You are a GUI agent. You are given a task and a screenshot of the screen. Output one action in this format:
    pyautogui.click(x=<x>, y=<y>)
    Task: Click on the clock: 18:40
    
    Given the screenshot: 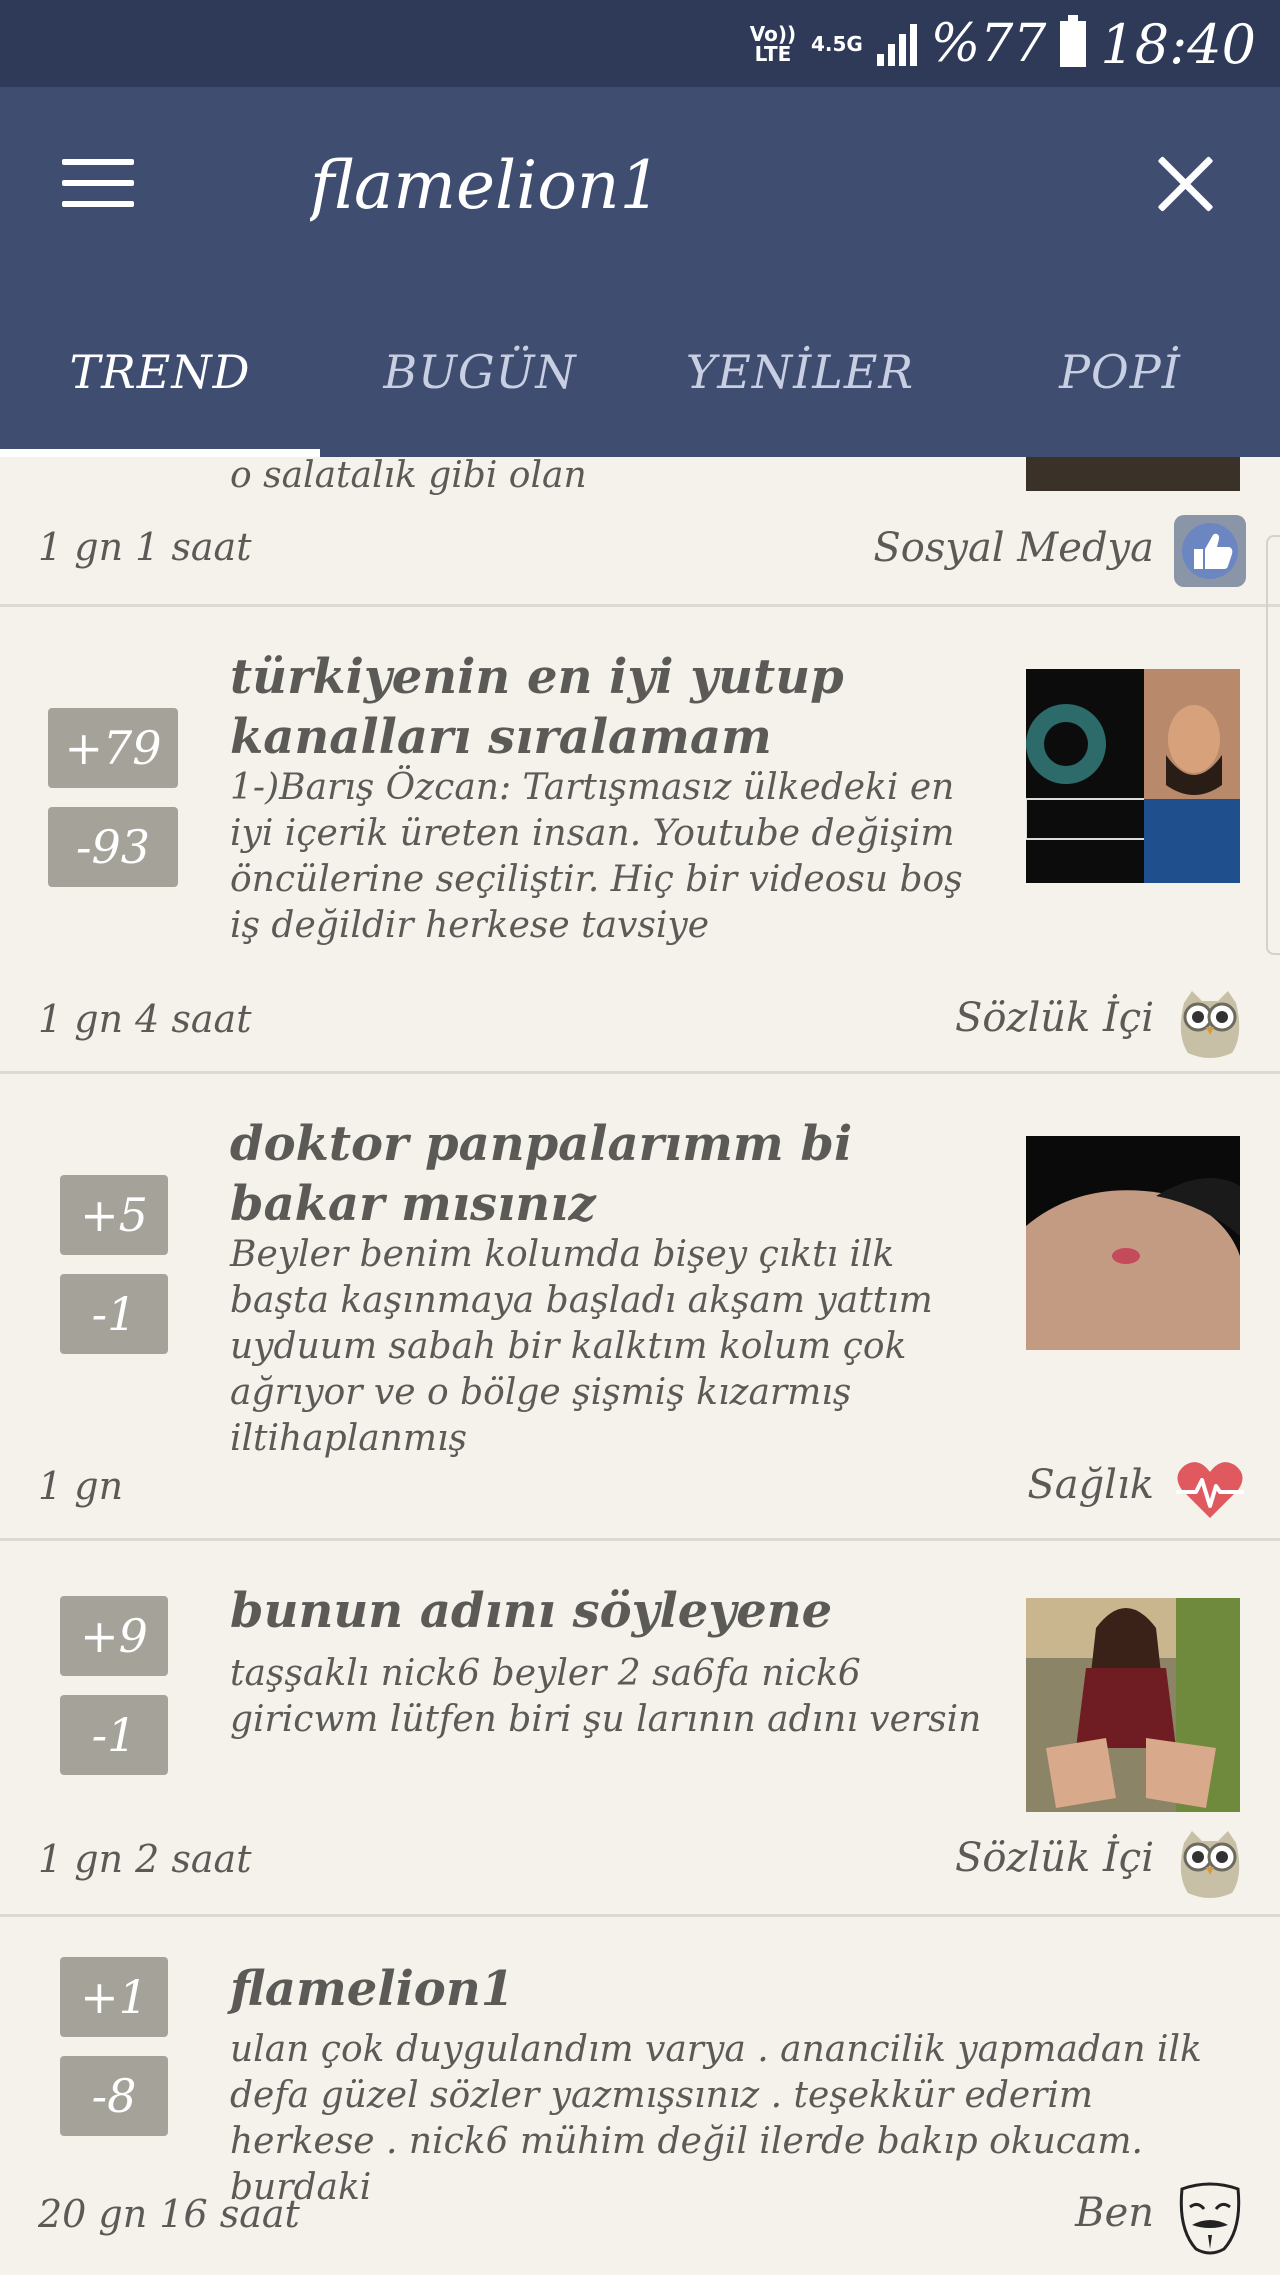 What is the action you would take?
    pyautogui.click(x=1178, y=44)
    